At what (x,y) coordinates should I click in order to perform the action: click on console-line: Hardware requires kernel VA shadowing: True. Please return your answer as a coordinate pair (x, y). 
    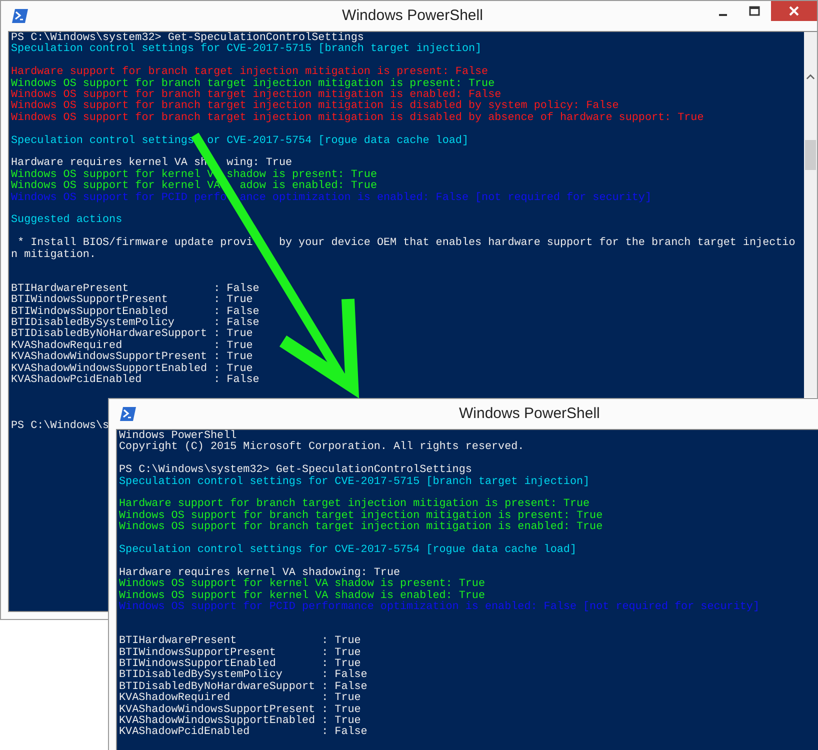
    Looking at the image, I should click on (260, 573).